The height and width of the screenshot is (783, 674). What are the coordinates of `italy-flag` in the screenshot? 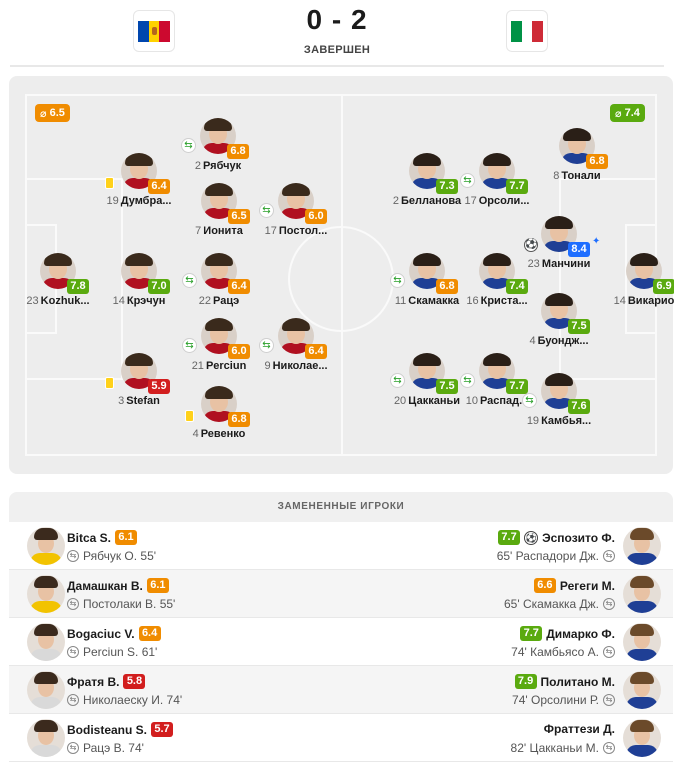 It's located at (527, 31).